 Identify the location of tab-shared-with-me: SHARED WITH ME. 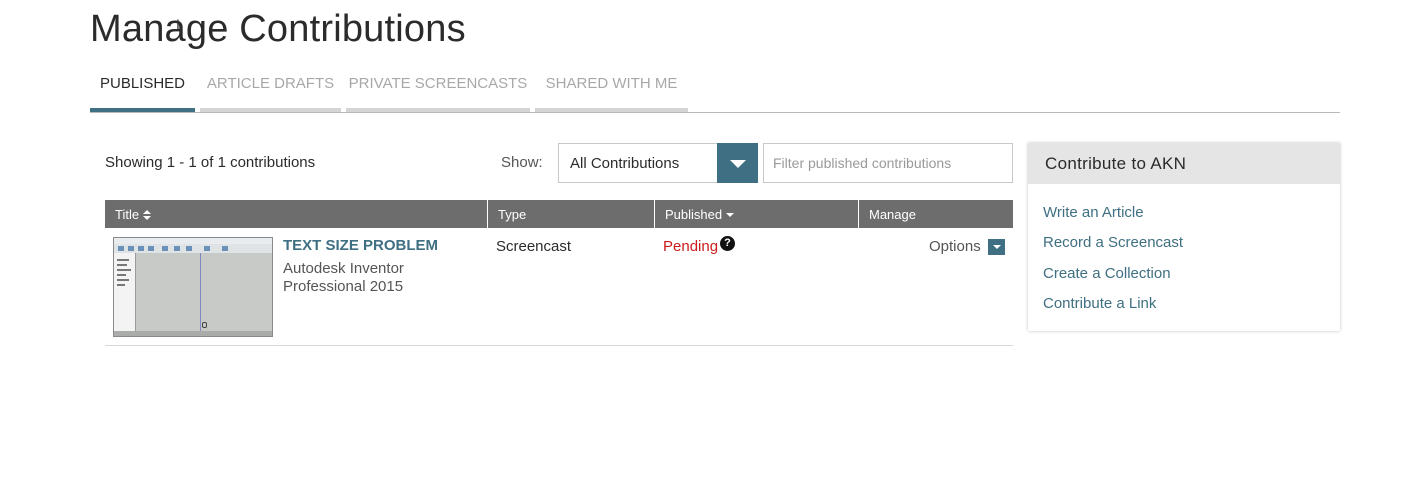
(611, 88).